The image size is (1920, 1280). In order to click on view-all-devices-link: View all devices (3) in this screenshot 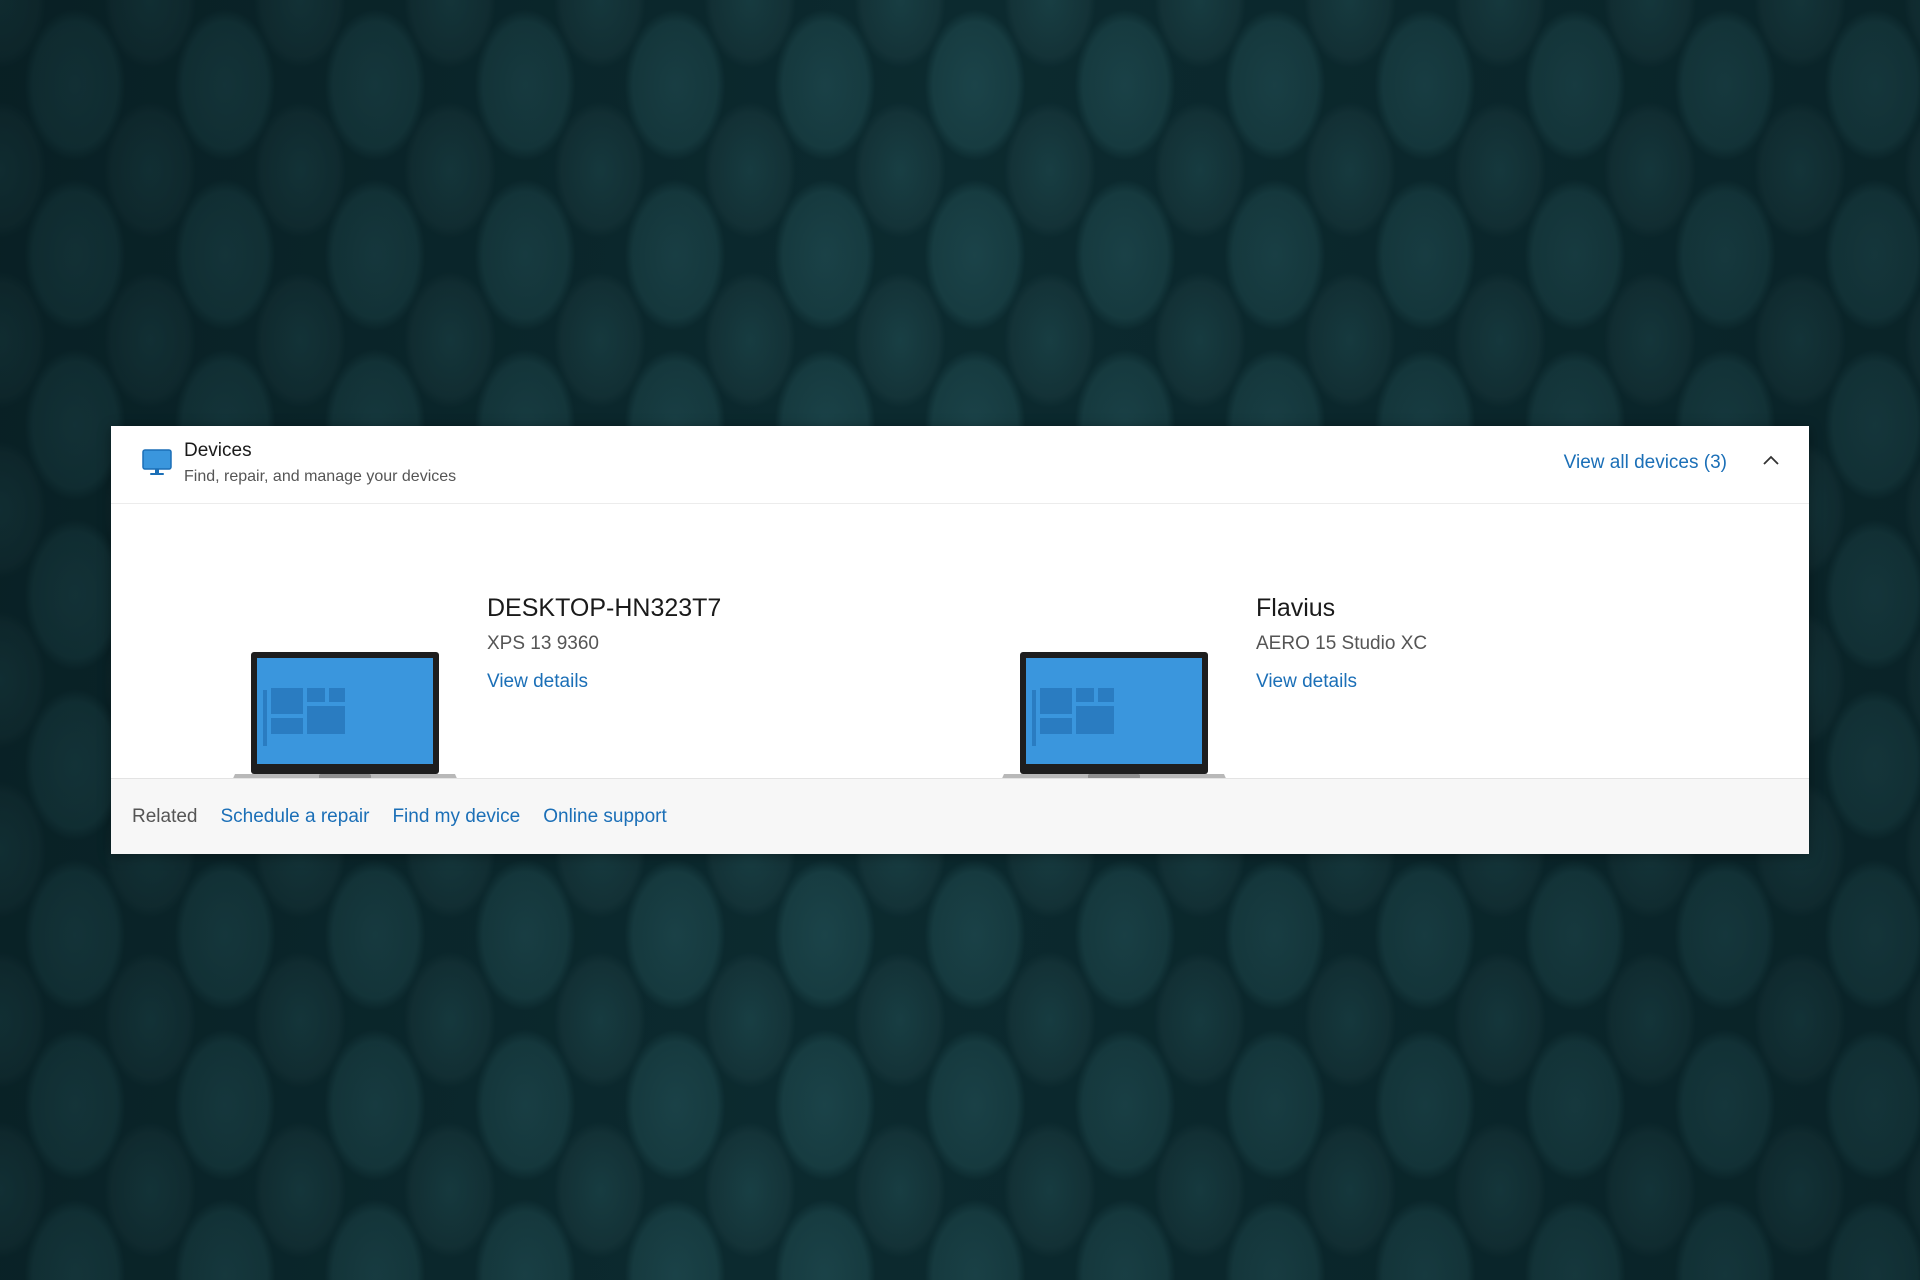, I will do `click(1645, 463)`.